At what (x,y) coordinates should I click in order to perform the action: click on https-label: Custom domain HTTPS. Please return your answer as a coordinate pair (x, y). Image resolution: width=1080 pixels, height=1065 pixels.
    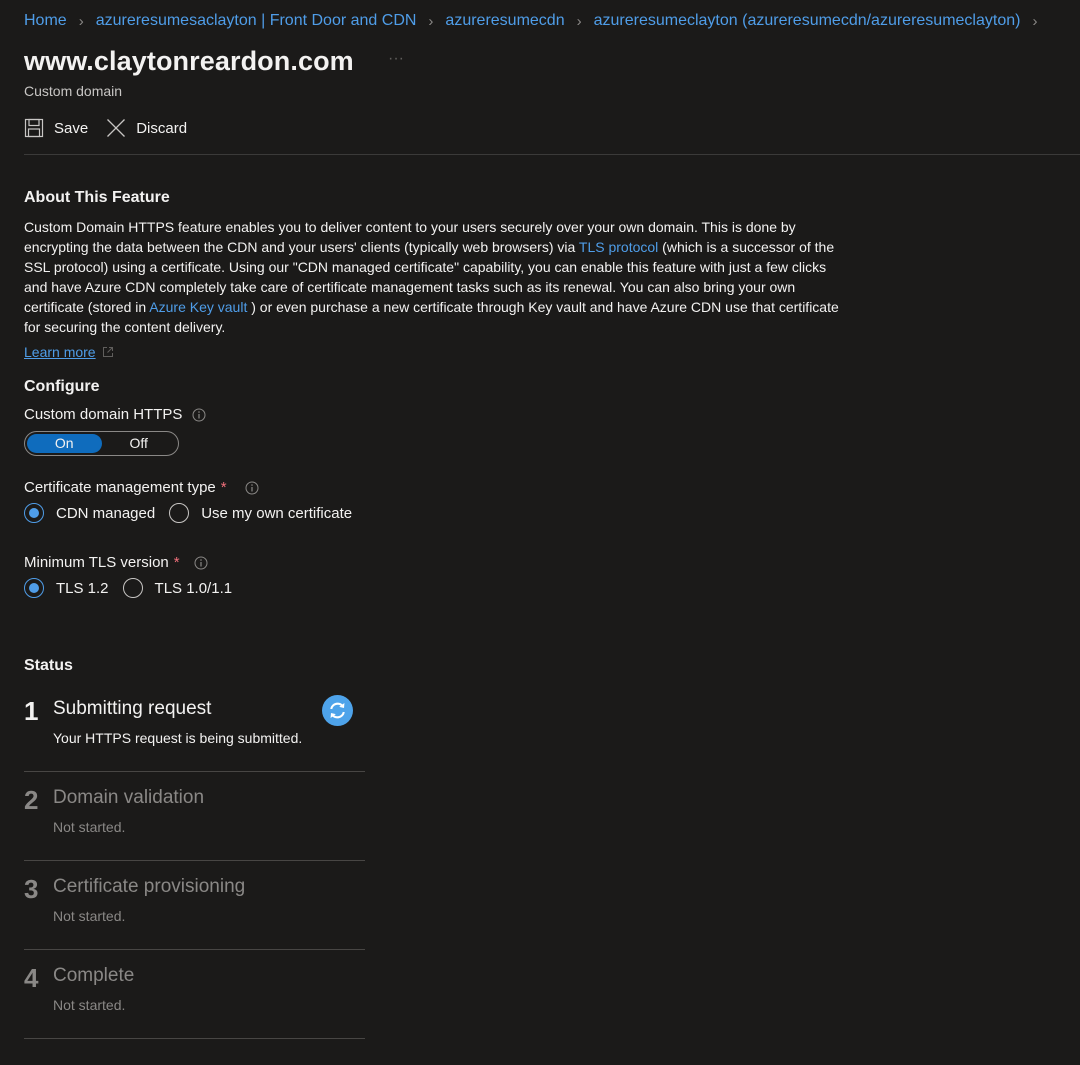
    Looking at the image, I should click on (103, 414).